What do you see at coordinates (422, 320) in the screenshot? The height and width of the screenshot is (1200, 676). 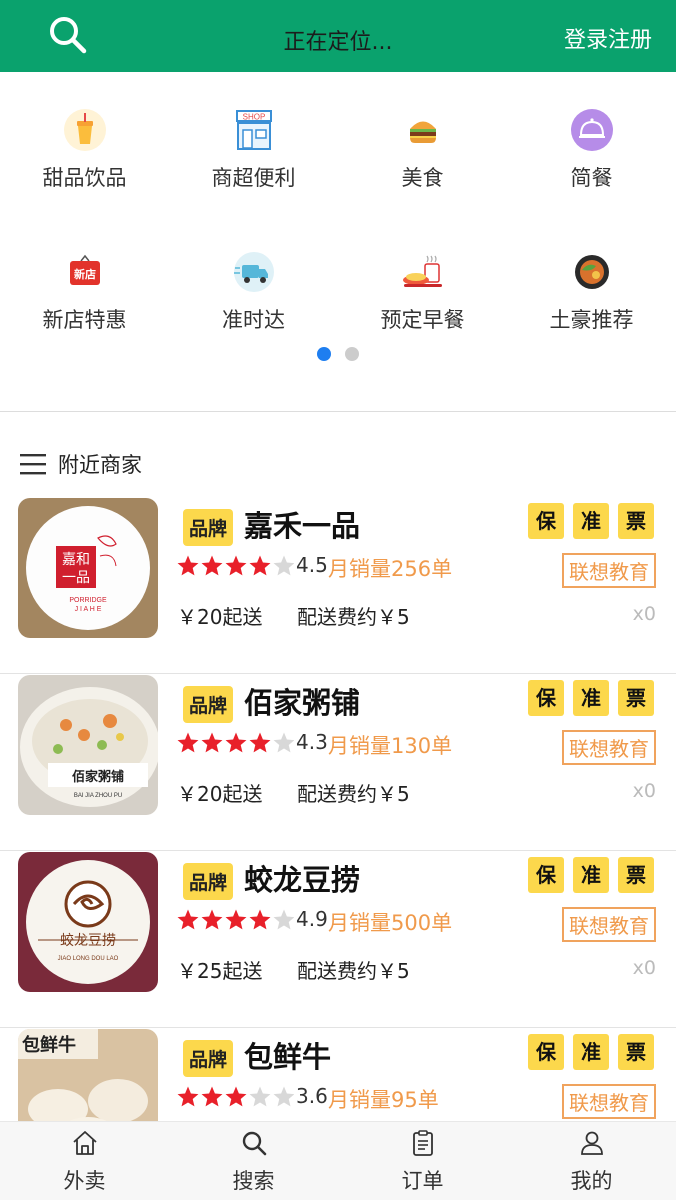 I see `category-label: 预定早餐` at bounding box center [422, 320].